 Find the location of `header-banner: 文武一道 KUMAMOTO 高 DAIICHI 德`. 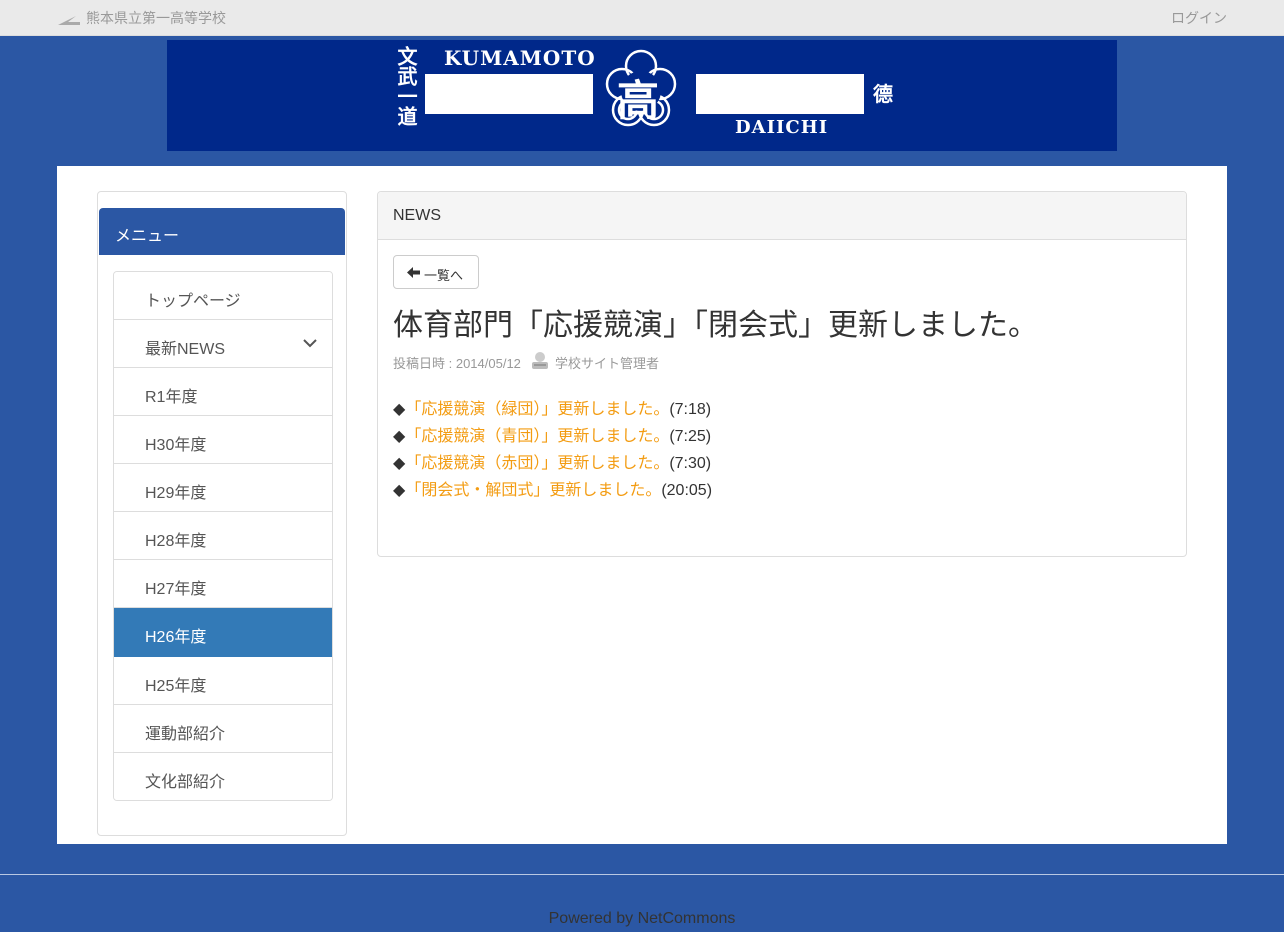

header-banner: 文武一道 KUMAMOTO 高 DAIICHI 德 is located at coordinates (642, 95).